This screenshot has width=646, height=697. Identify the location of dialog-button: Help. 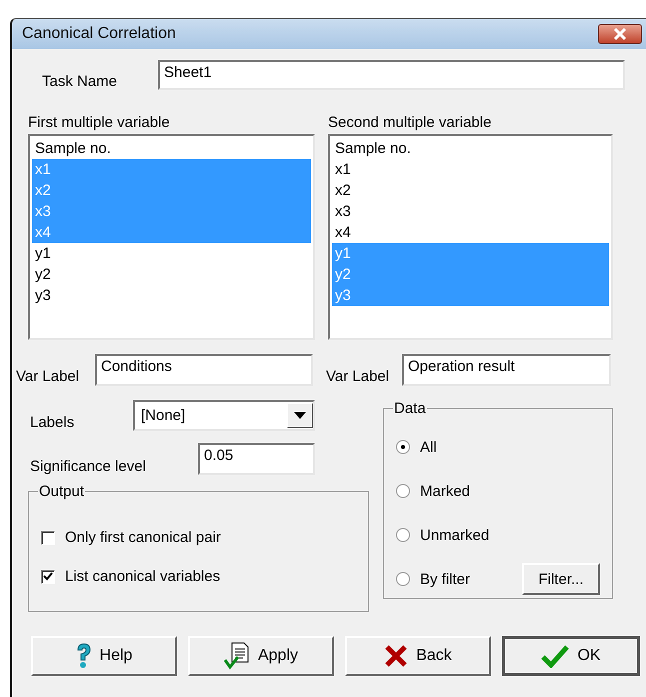
(104, 656).